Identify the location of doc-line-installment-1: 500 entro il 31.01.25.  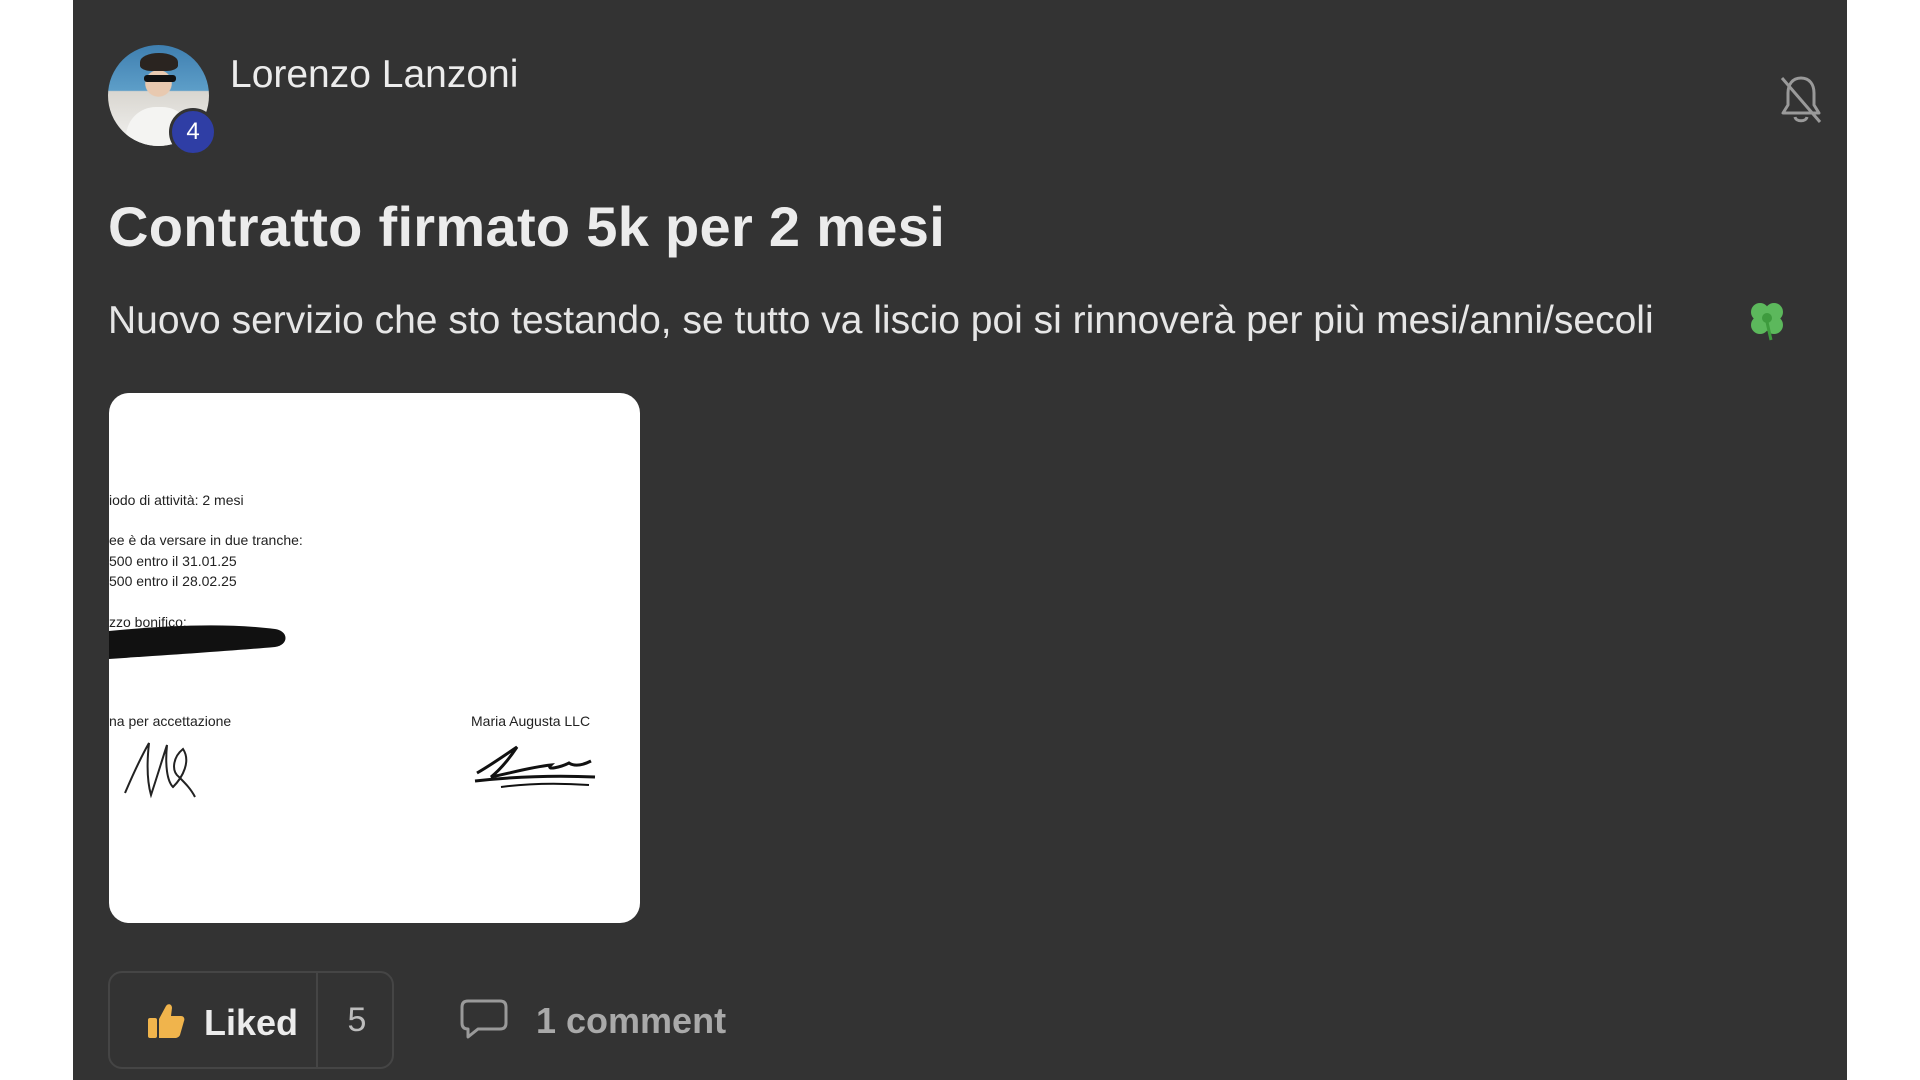
(173, 561).